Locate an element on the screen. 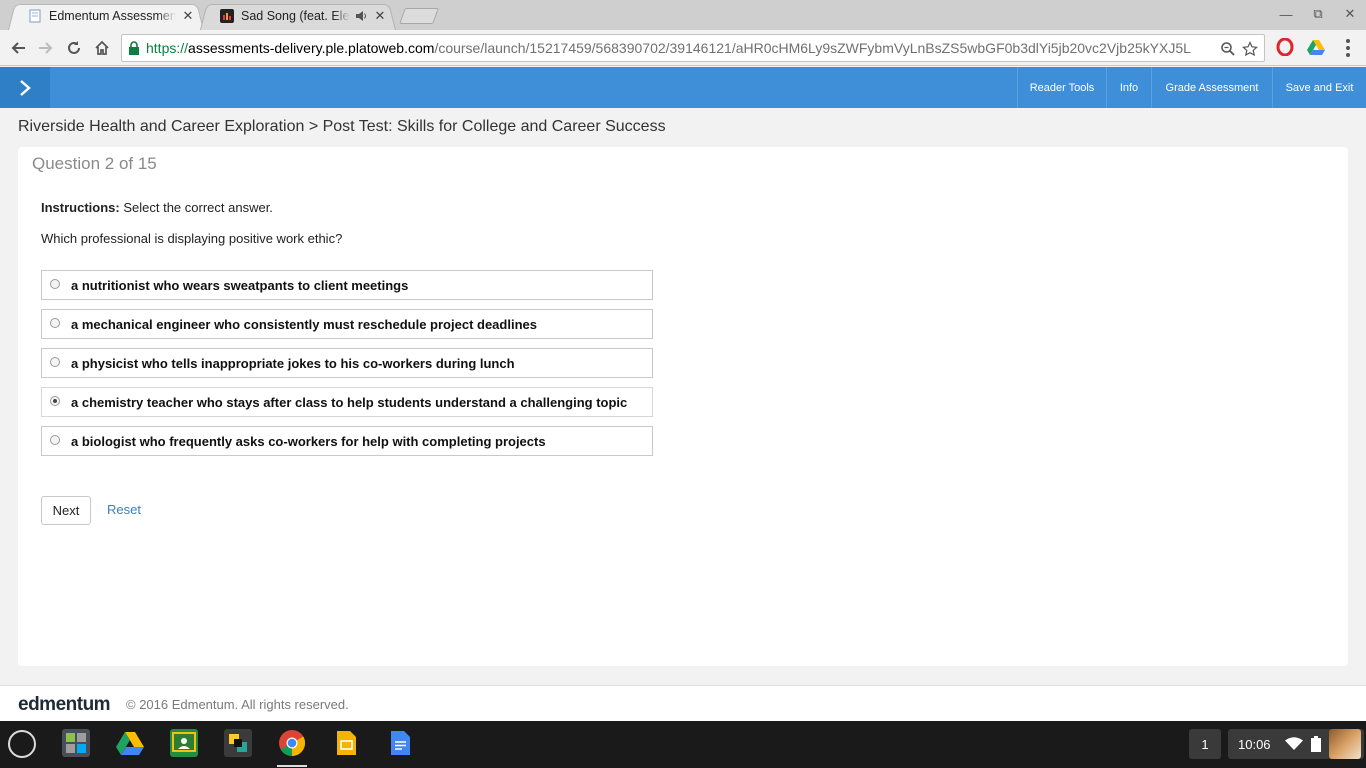  wifi-icon is located at coordinates (1293, 743).